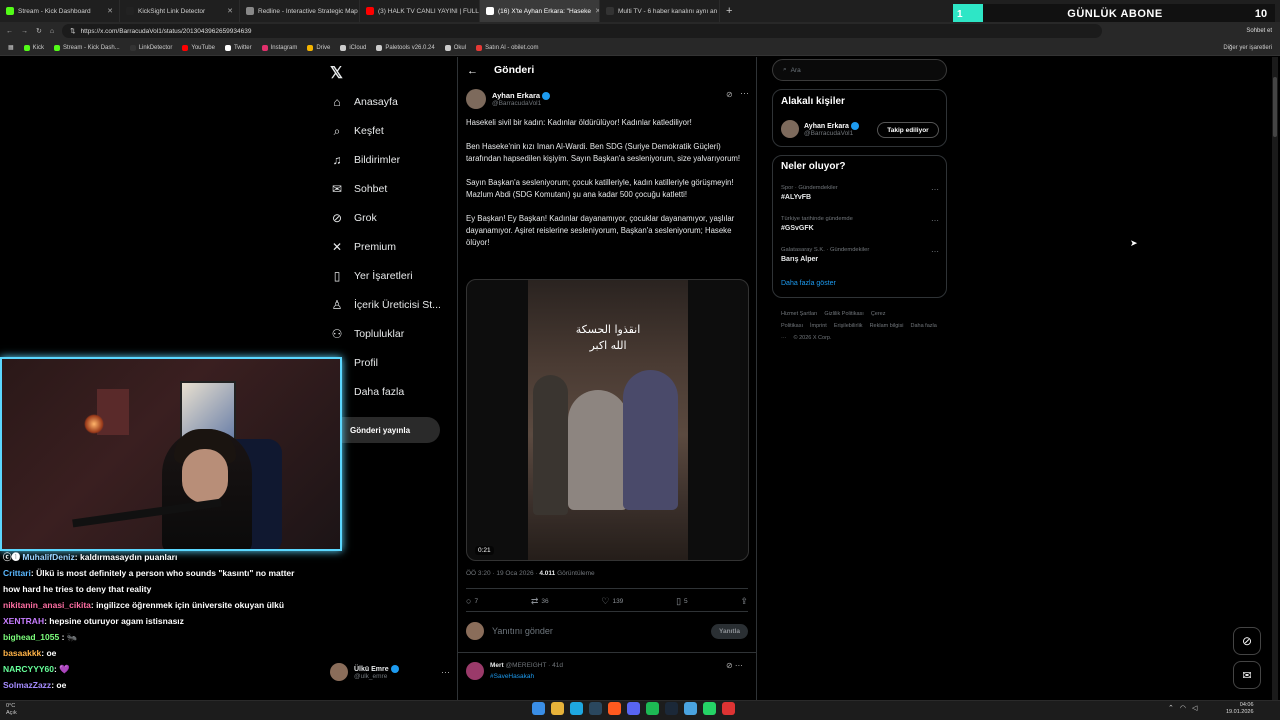 The image size is (1280, 720). What do you see at coordinates (405, 47) in the screenshot?
I see `bookmark-item: Paletools v26.0.24` at bounding box center [405, 47].